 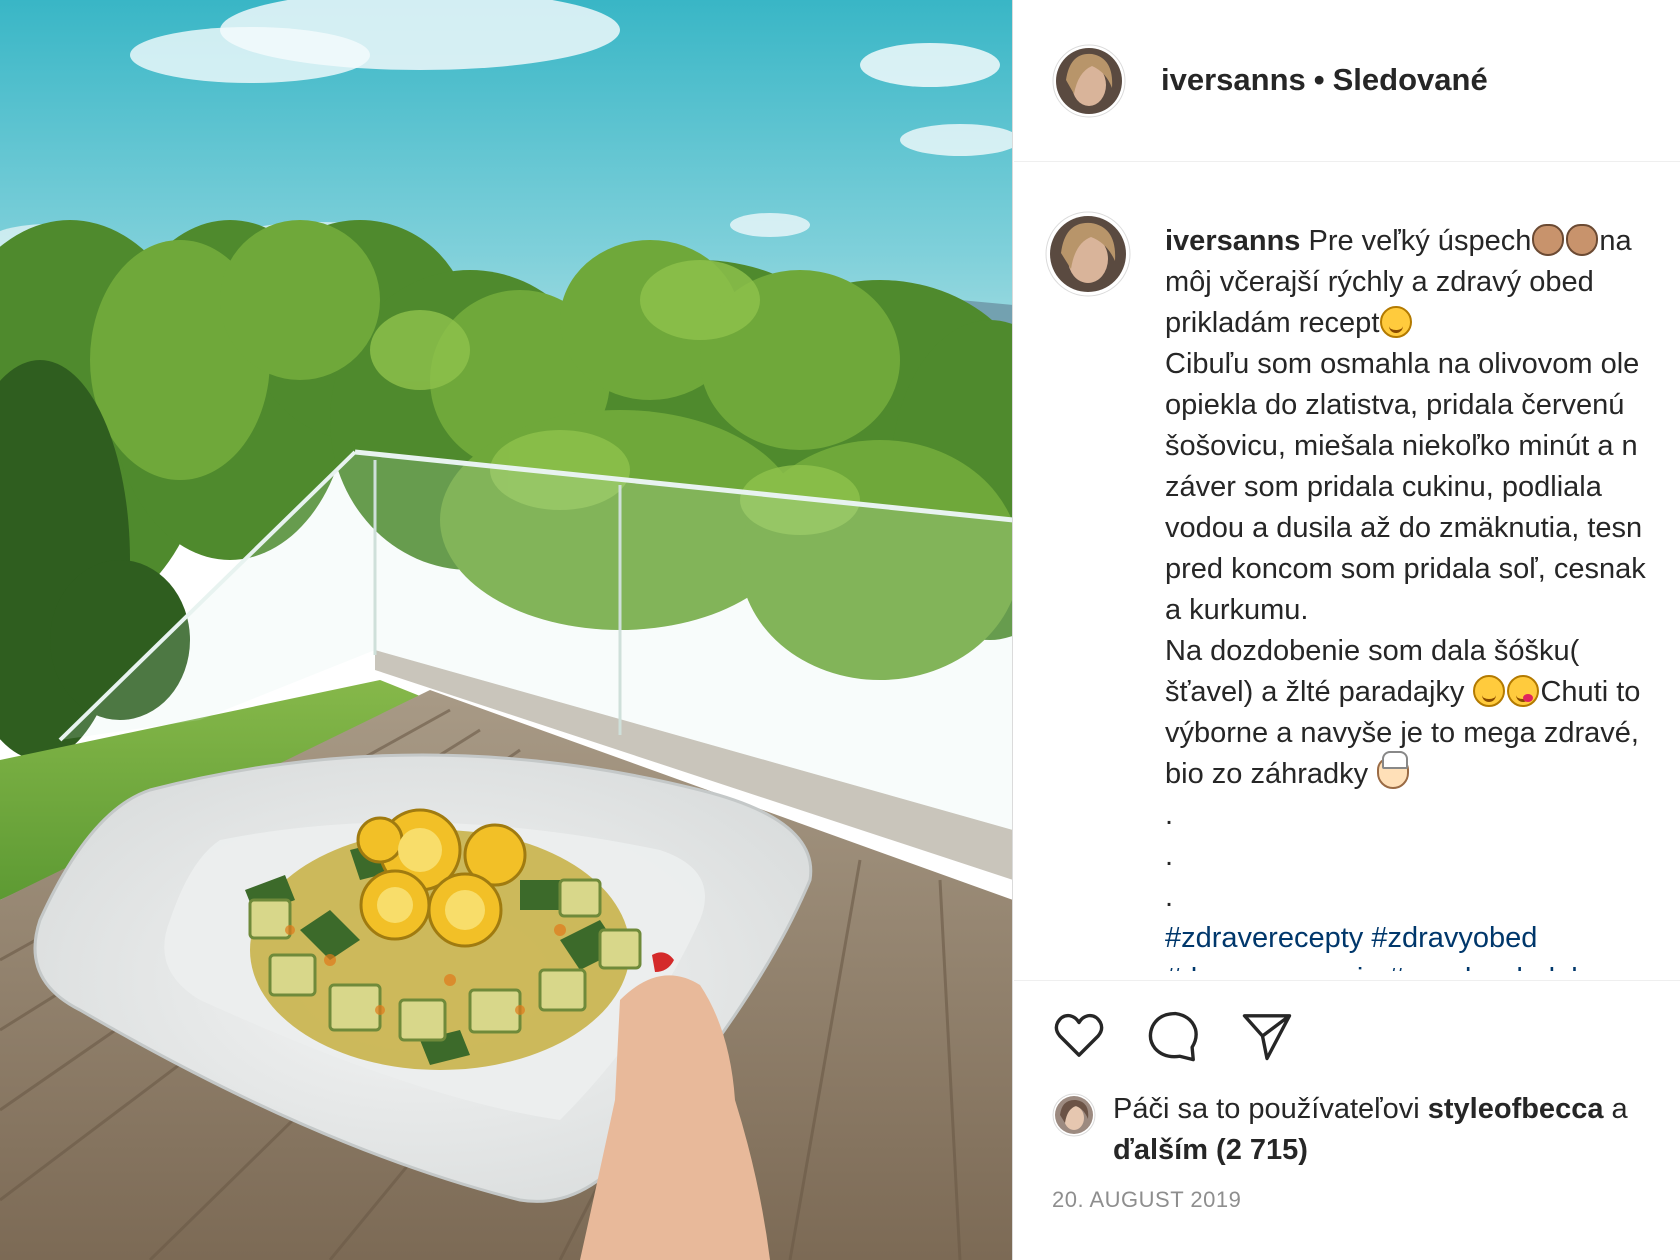 I want to click on caption-line: šošovicu, miešala niekoľko minút a n, so click(x=1401, y=446).